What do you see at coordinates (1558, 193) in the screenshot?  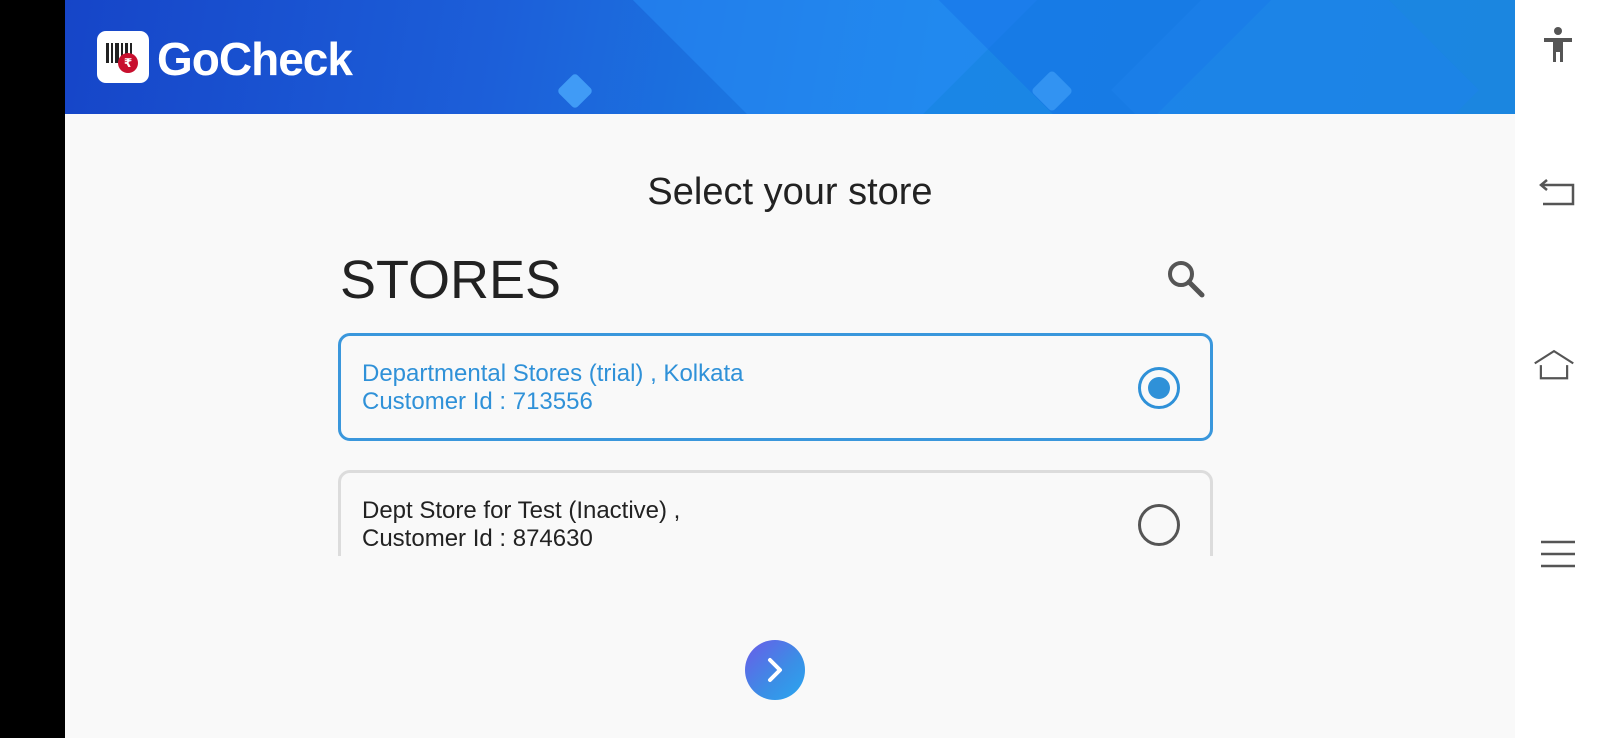 I see `back-icon` at bounding box center [1558, 193].